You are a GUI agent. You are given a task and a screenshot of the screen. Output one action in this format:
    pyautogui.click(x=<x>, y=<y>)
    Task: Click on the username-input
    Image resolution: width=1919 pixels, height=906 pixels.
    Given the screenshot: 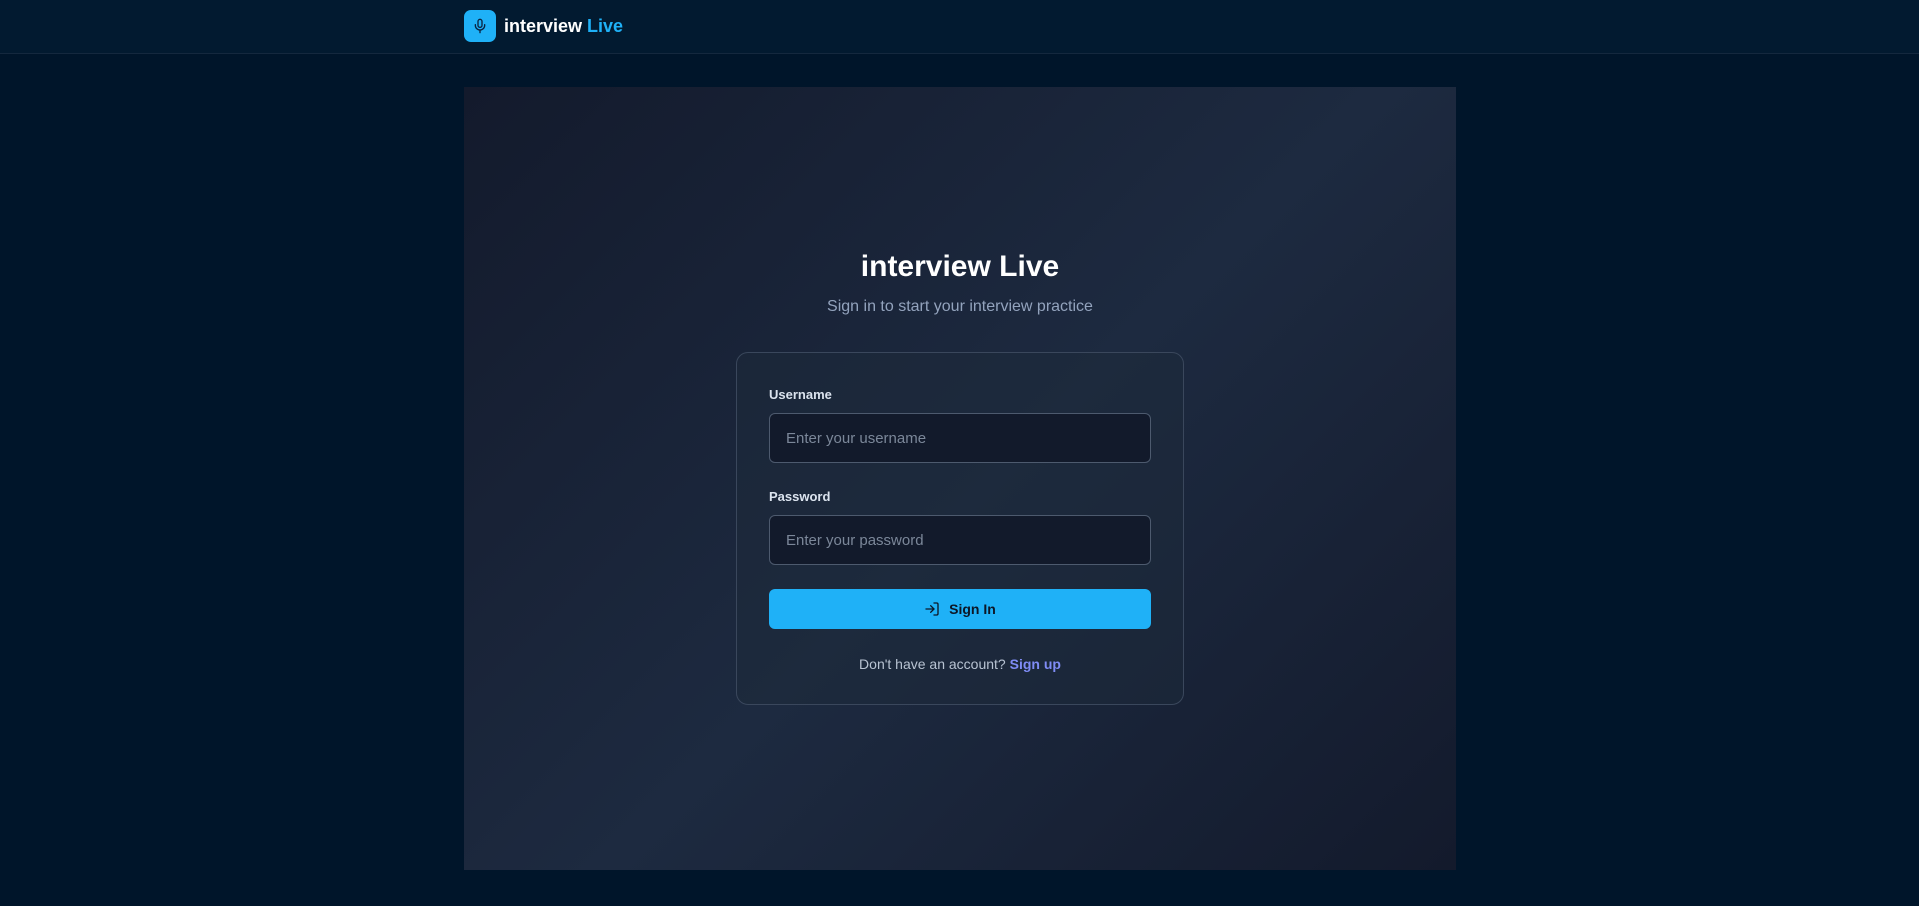 What is the action you would take?
    pyautogui.click(x=960, y=438)
    